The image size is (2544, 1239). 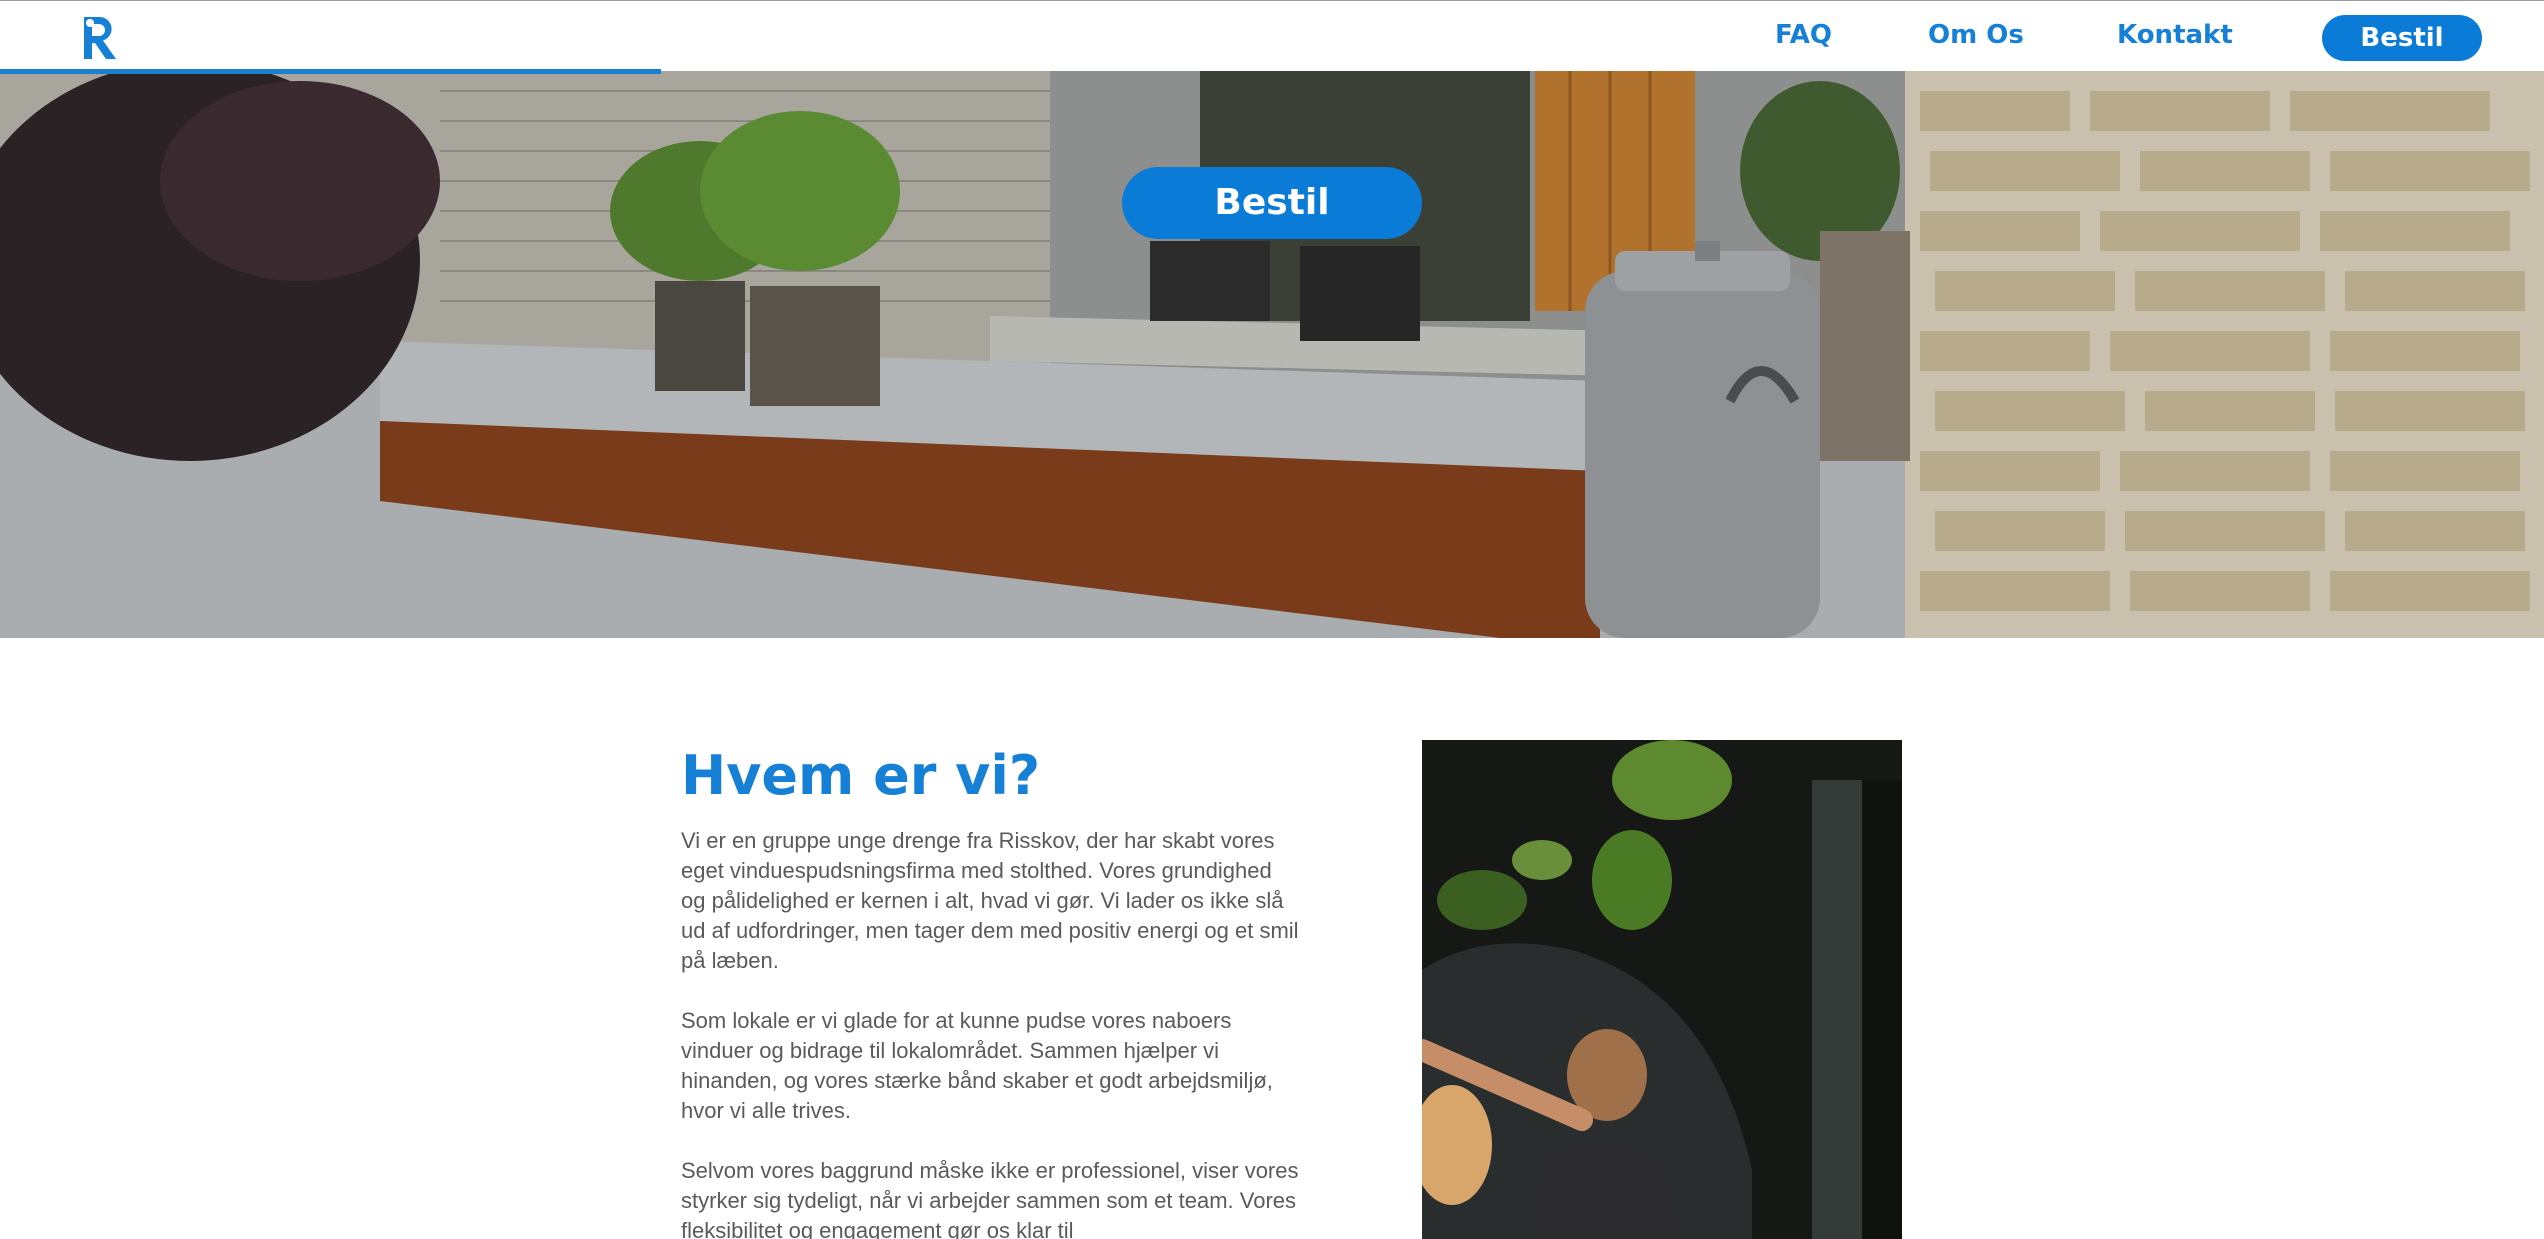 I want to click on nav-faq-link: FAQ, so click(x=1803, y=35).